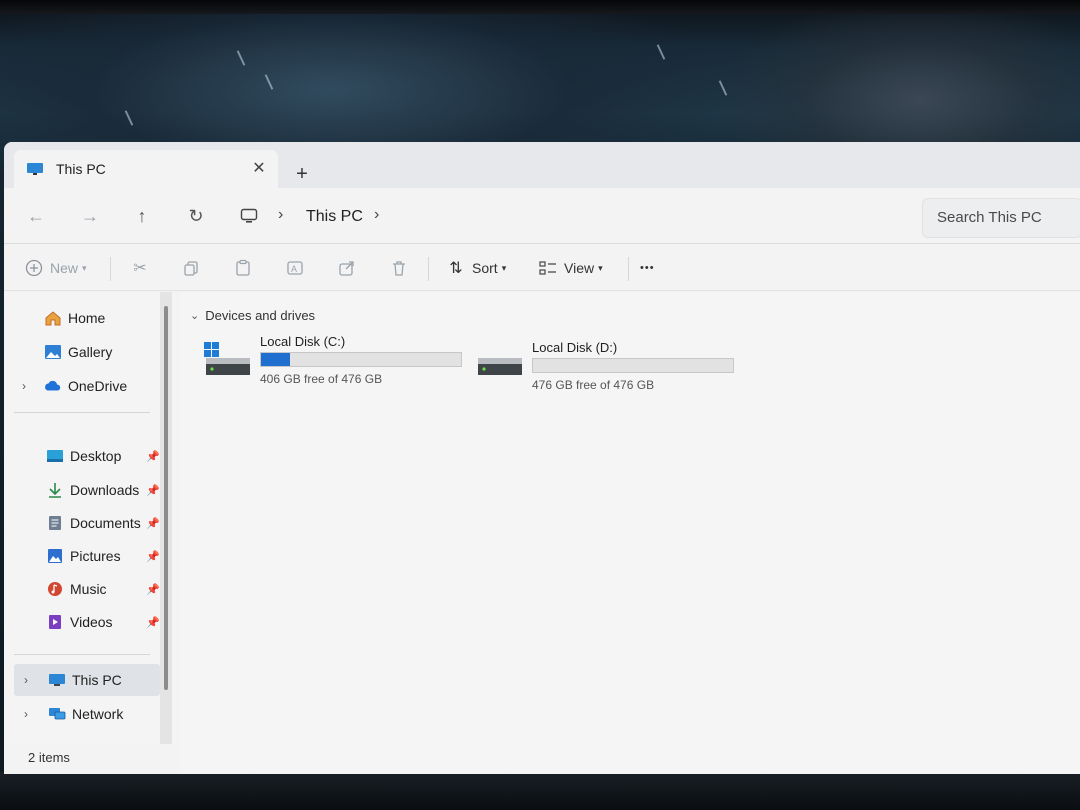 Image resolution: width=1080 pixels, height=810 pixels. I want to click on sidebar-item-label: Network, so click(98, 714).